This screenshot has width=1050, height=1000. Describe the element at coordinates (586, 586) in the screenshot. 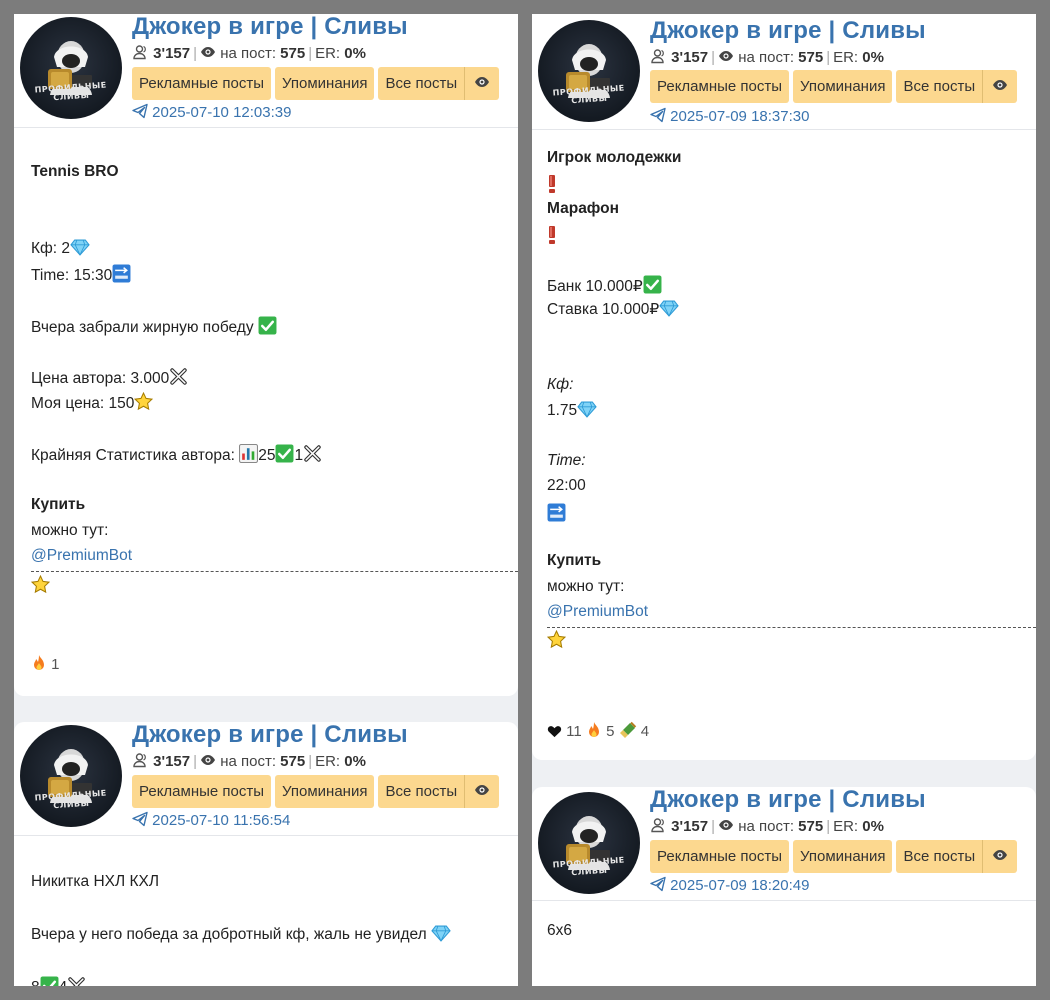

I see `post-line: можно тут:` at that location.